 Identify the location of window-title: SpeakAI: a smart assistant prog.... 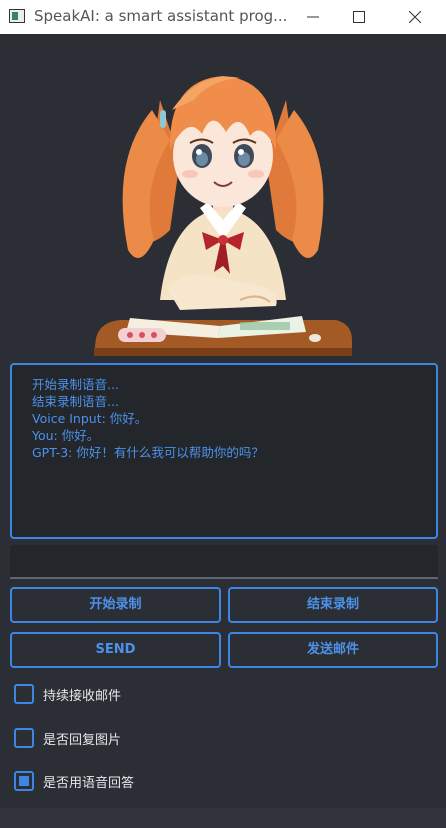
(161, 16).